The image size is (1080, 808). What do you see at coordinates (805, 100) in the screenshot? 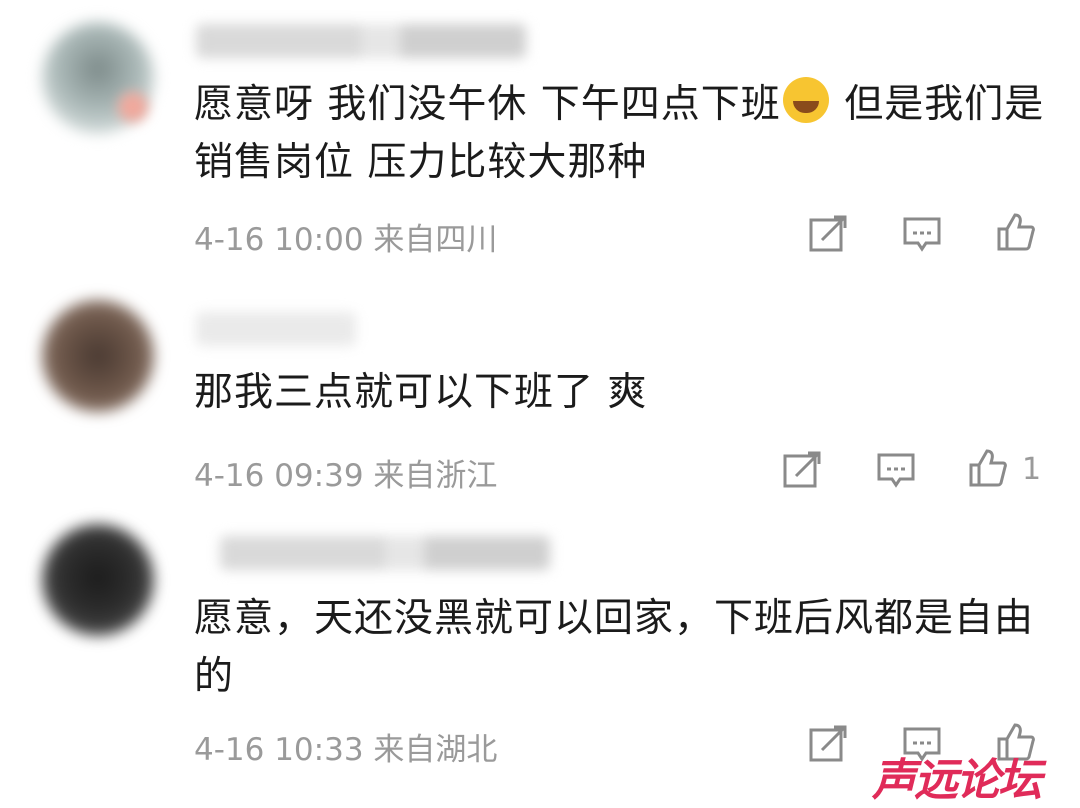
I see `crying-laughing-emoji-icon` at bounding box center [805, 100].